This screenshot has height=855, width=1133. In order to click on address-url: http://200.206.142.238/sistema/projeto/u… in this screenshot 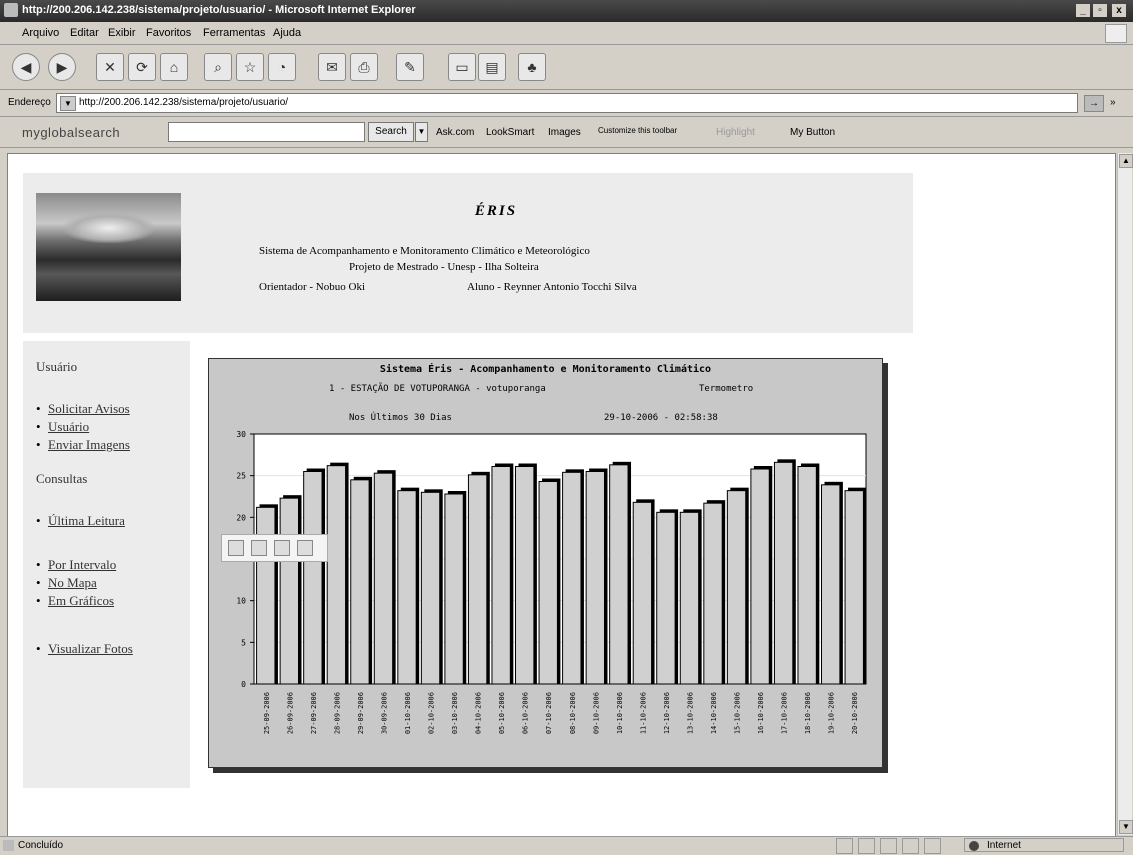, I will do `click(183, 102)`.